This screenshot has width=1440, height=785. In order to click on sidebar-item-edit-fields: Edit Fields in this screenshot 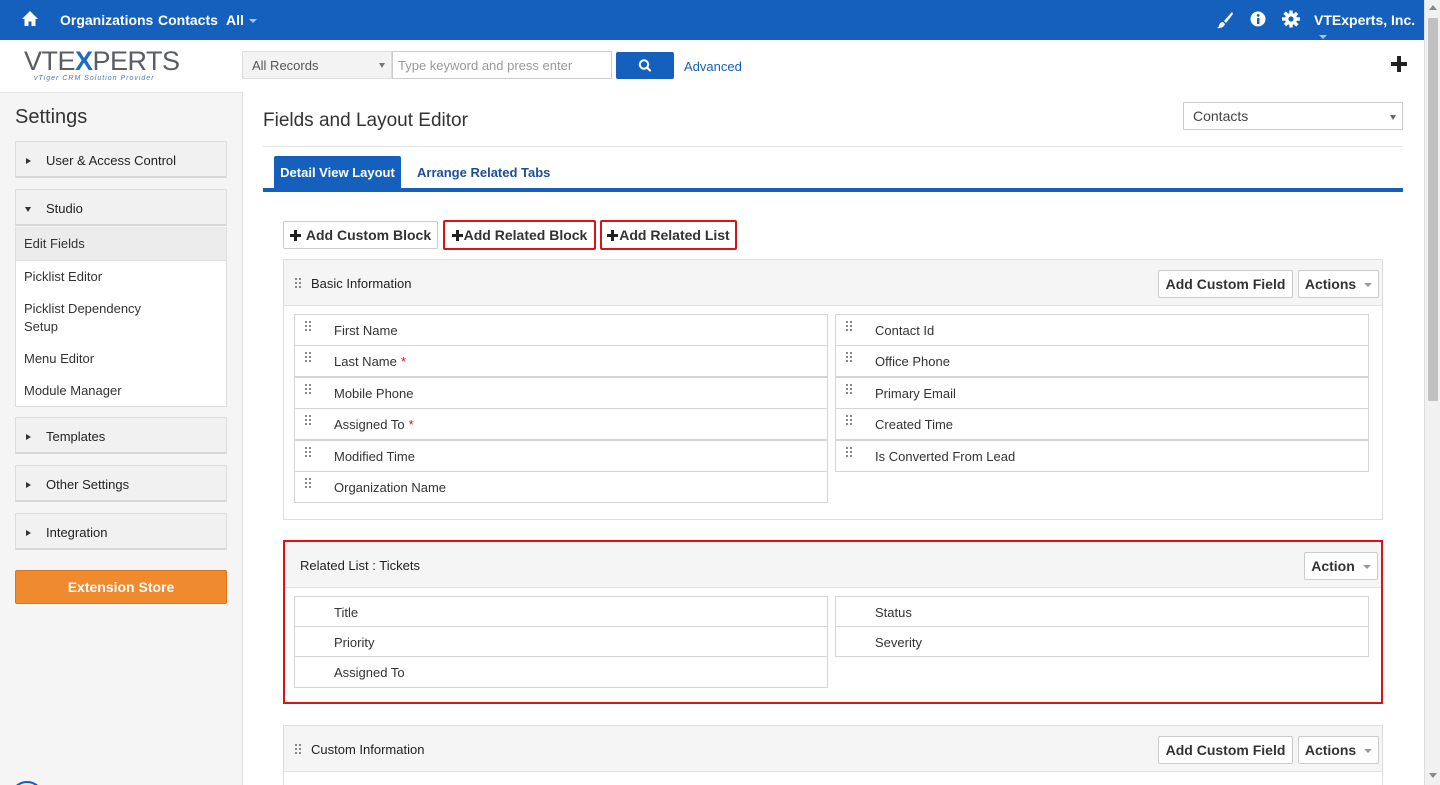, I will do `click(54, 244)`.